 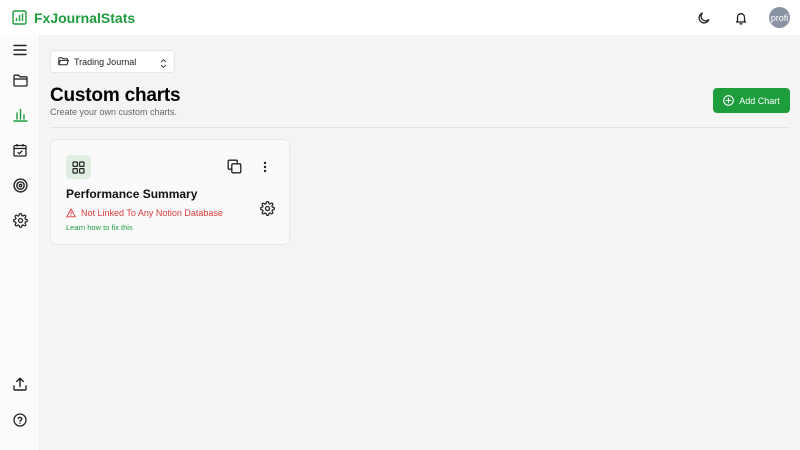 I want to click on top-actions: profi, so click(x=742, y=17).